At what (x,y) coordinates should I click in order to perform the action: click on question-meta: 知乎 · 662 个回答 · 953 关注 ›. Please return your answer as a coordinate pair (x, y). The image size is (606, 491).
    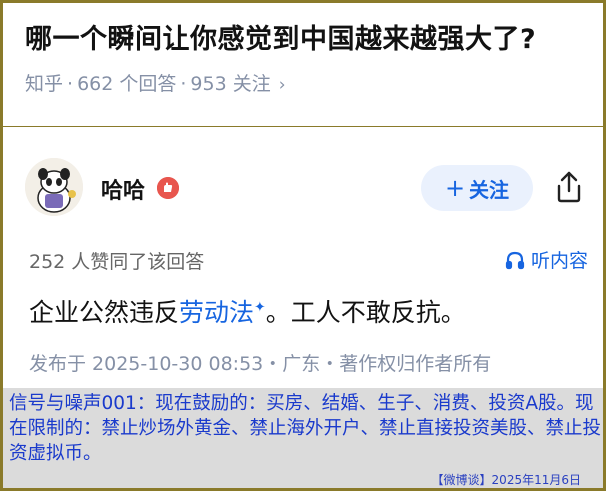
    Looking at the image, I should click on (155, 82).